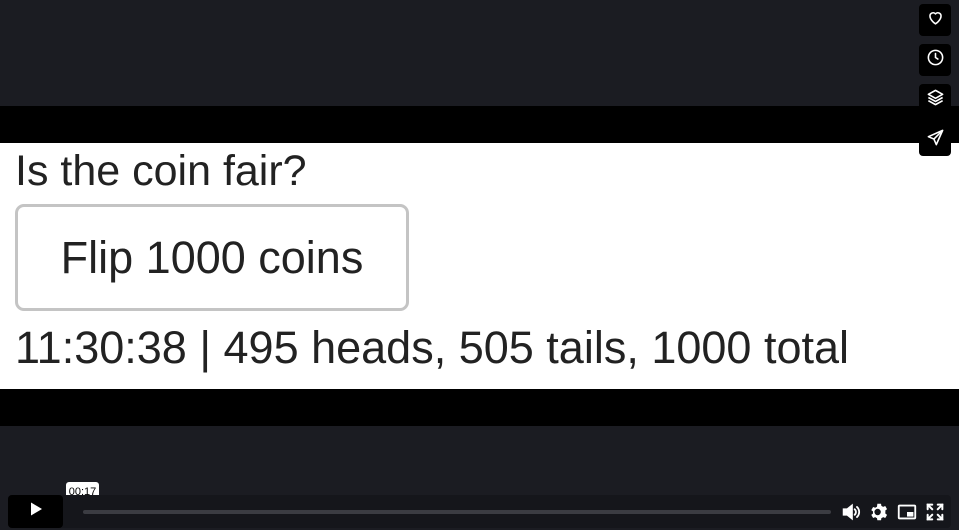 Image resolution: width=959 pixels, height=530 pixels. I want to click on send-icon, so click(935, 140).